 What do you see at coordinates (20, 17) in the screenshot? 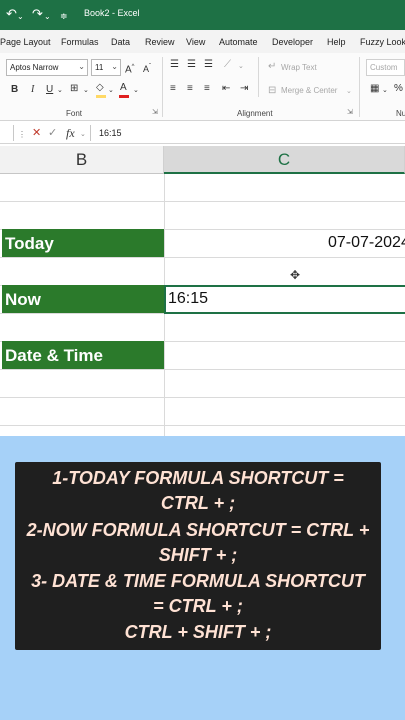
I see `undo-dropdown-icon: ⌄` at bounding box center [20, 17].